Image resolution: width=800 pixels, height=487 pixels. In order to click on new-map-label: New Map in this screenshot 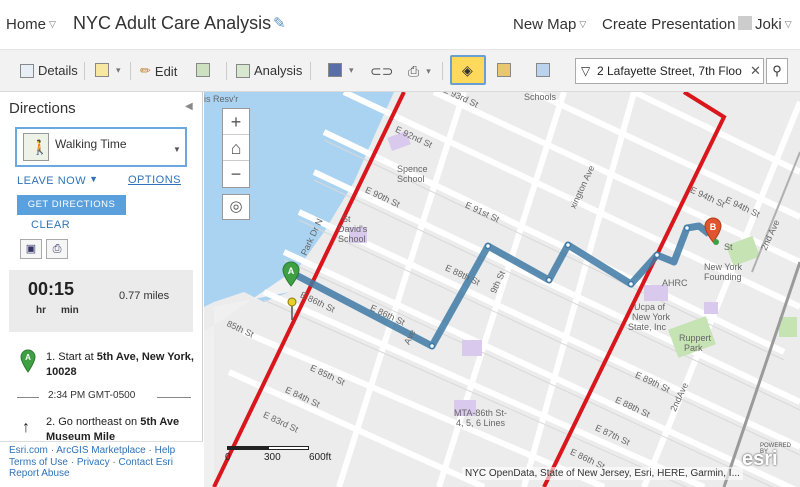, I will do `click(545, 24)`.